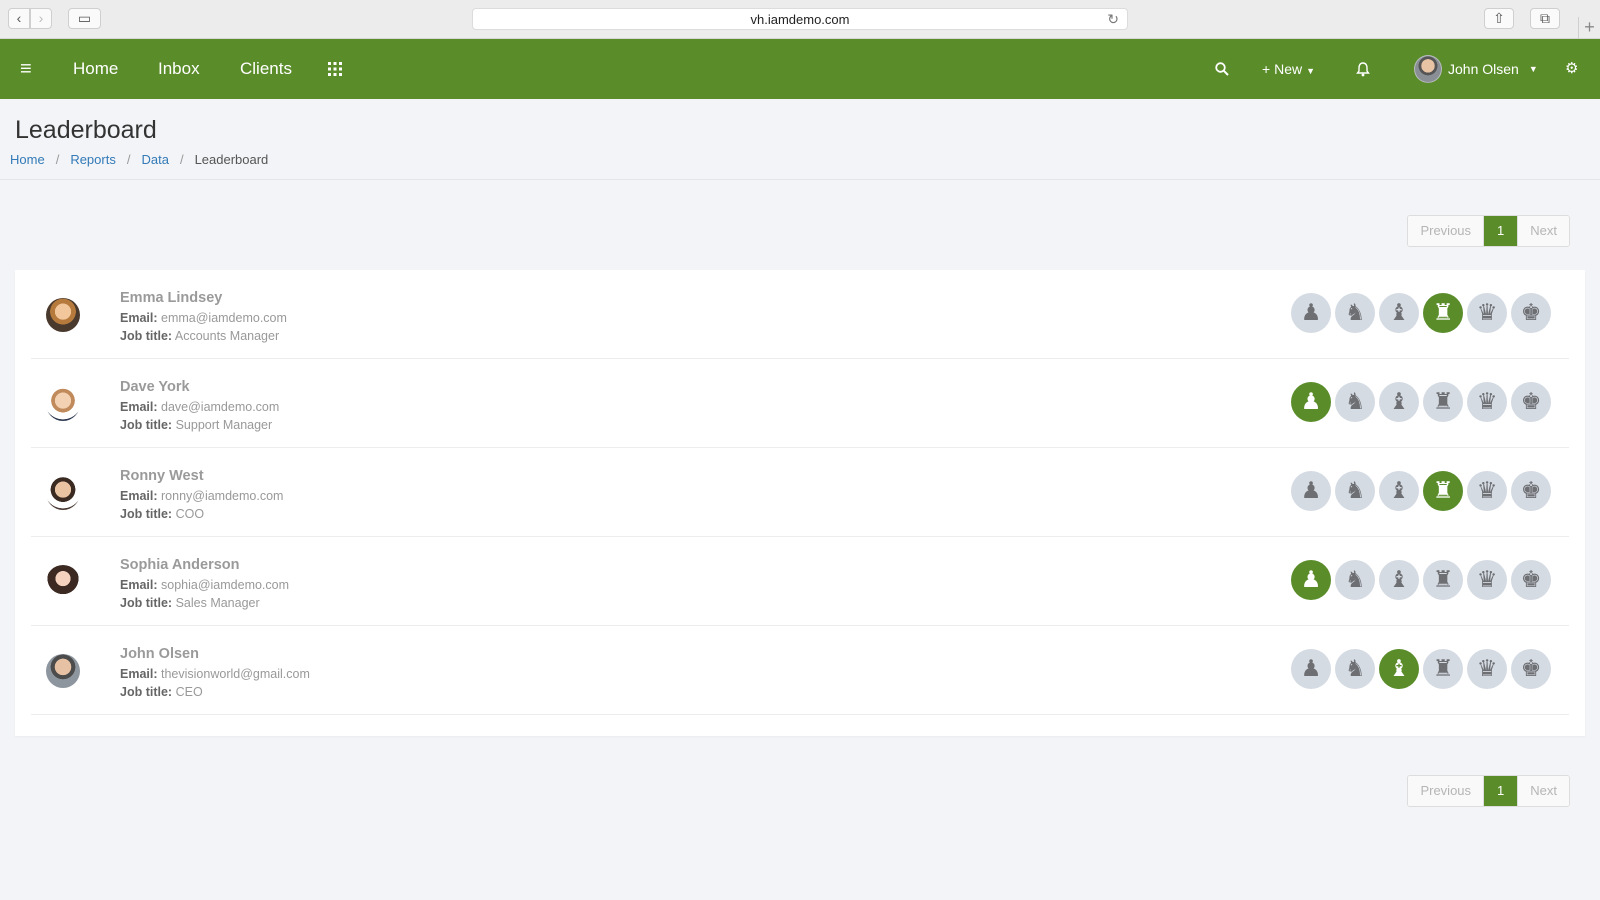  I want to click on user-email: sophia@iamdemo.com, so click(225, 585).